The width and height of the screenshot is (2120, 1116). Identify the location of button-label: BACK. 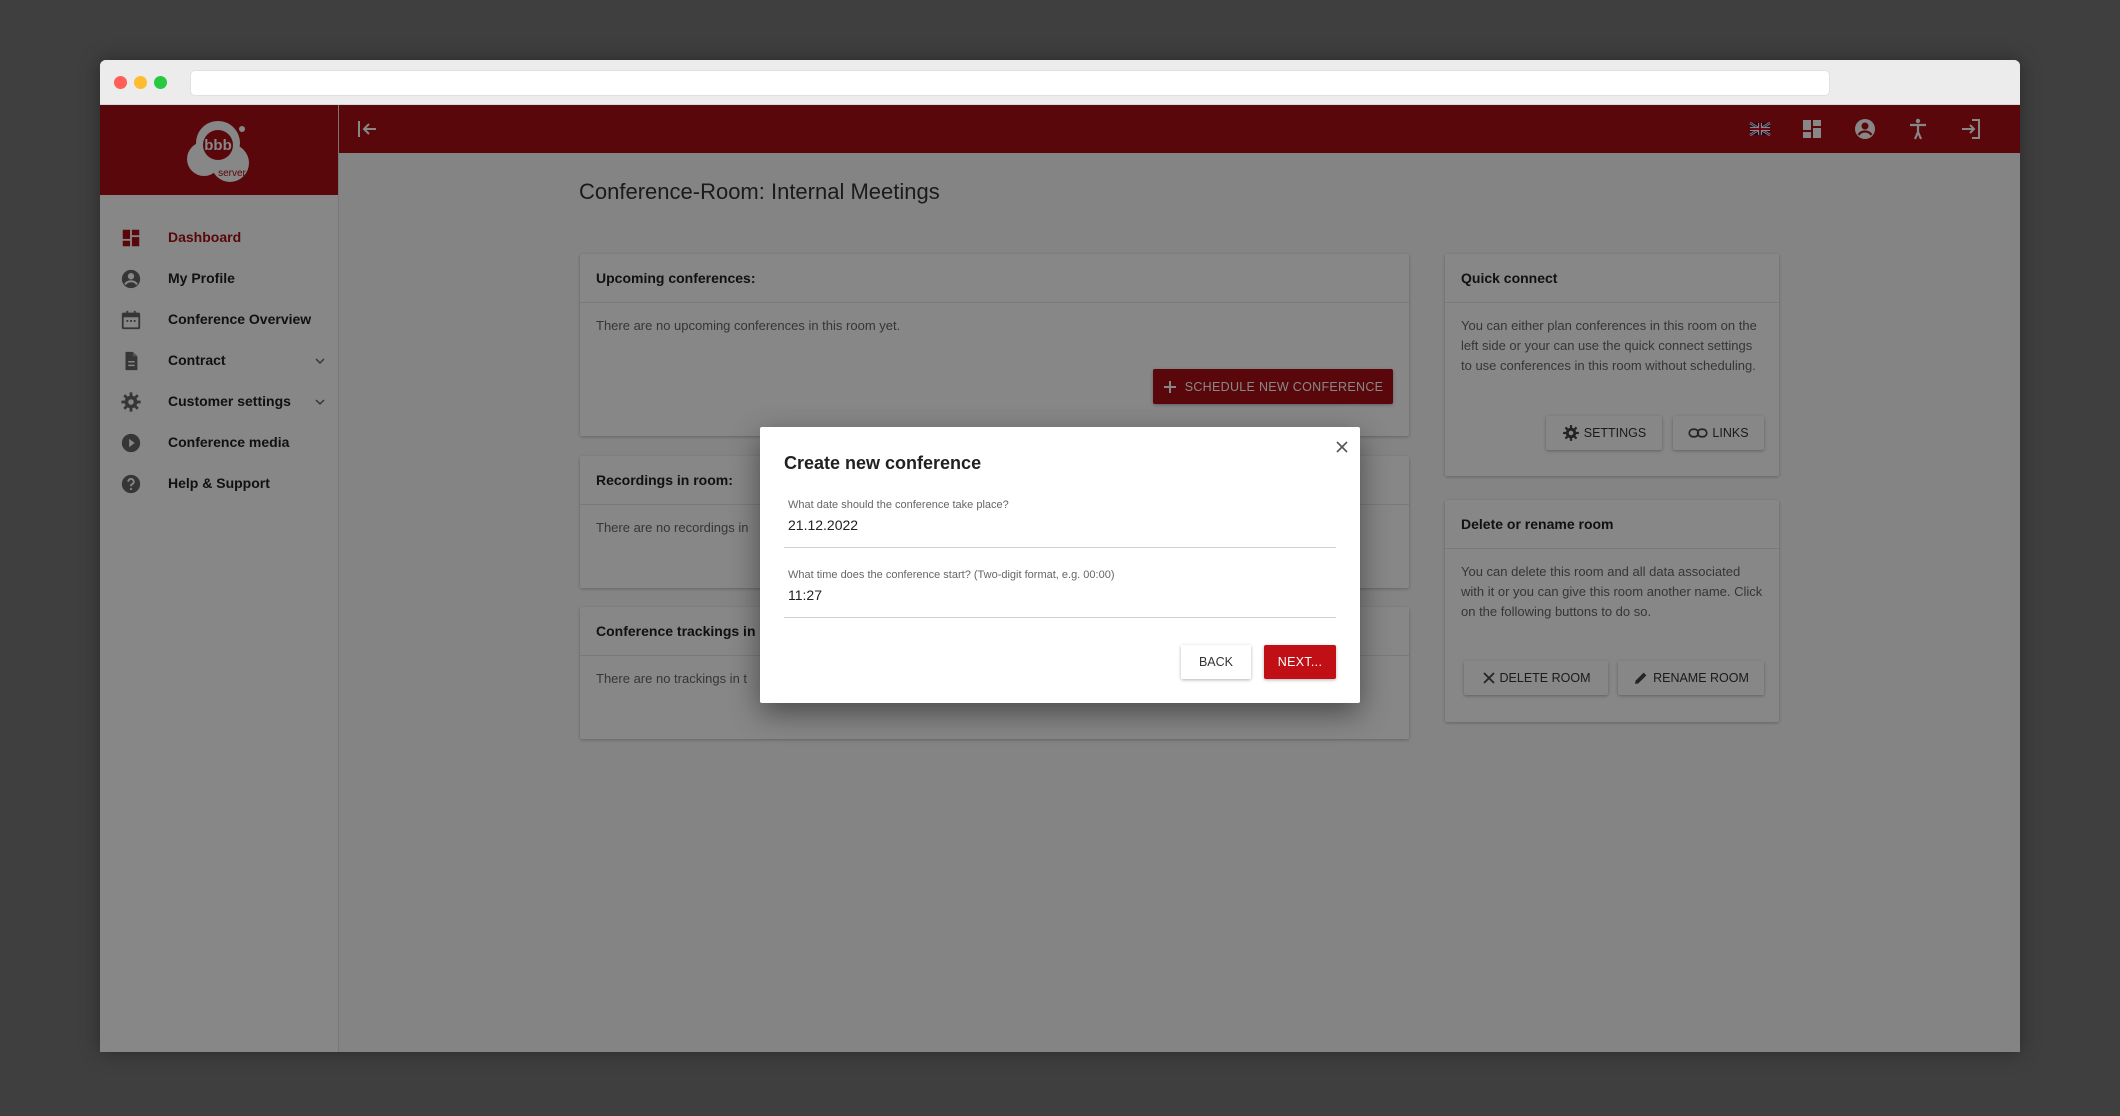
(1216, 662).